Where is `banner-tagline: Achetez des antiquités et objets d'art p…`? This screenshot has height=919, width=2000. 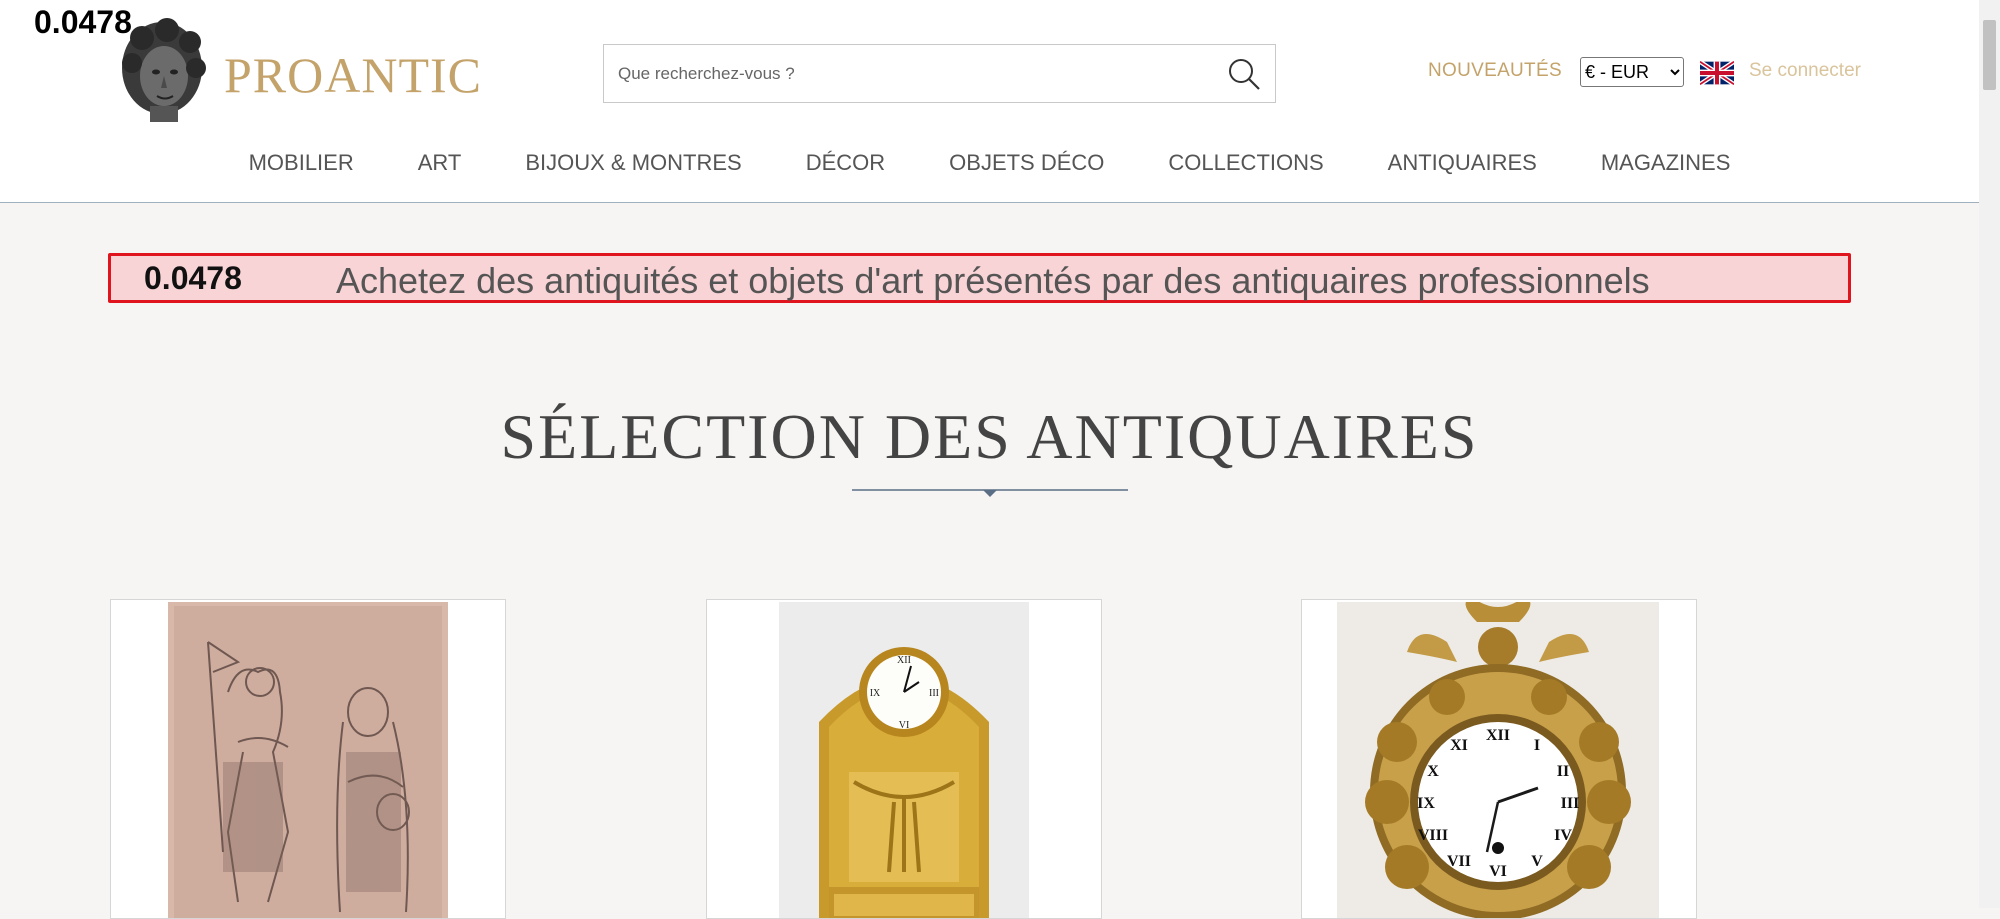
banner-tagline: Achetez des antiquités et objets d'art p… is located at coordinates (993, 280).